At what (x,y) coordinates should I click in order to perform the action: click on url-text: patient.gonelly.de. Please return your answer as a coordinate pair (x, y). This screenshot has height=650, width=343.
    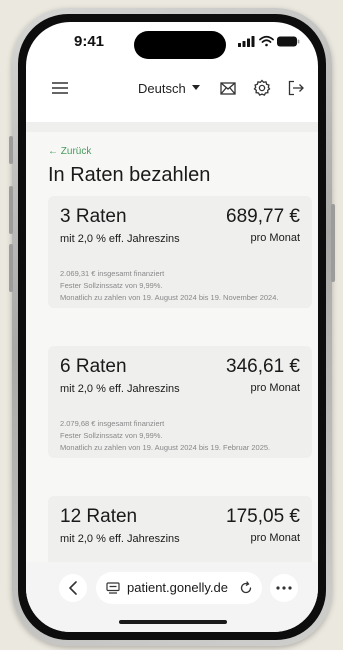
    Looking at the image, I should click on (177, 587).